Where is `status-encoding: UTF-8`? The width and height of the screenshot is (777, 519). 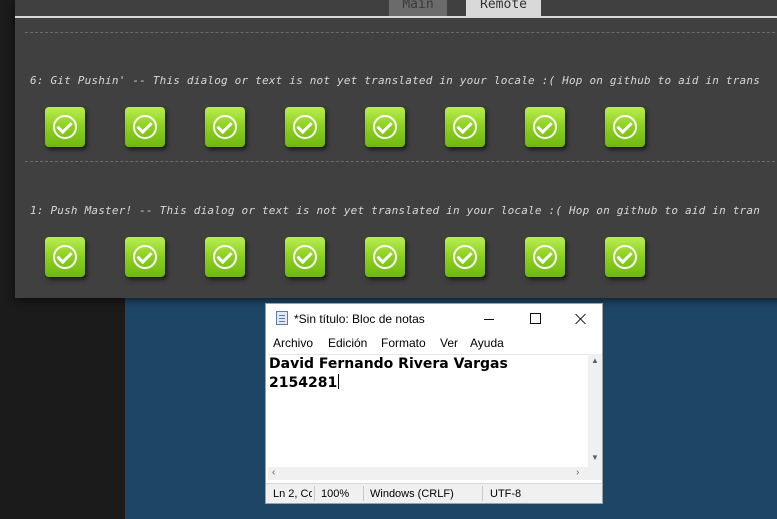 status-encoding: UTF-8 is located at coordinates (506, 494).